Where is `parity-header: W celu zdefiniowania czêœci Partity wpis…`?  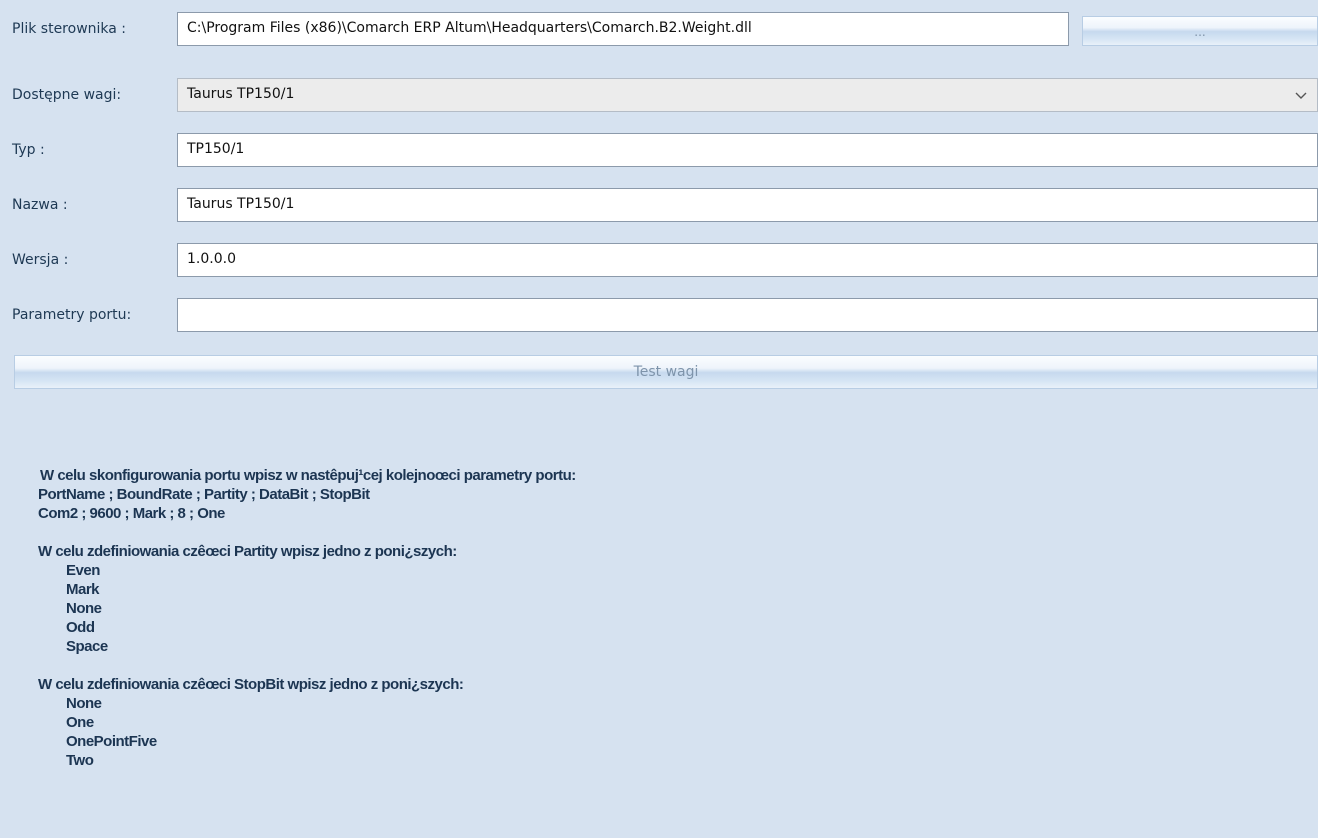
parity-header: W celu zdefiniowania czêœci Partity wpis… is located at coordinates (247, 551).